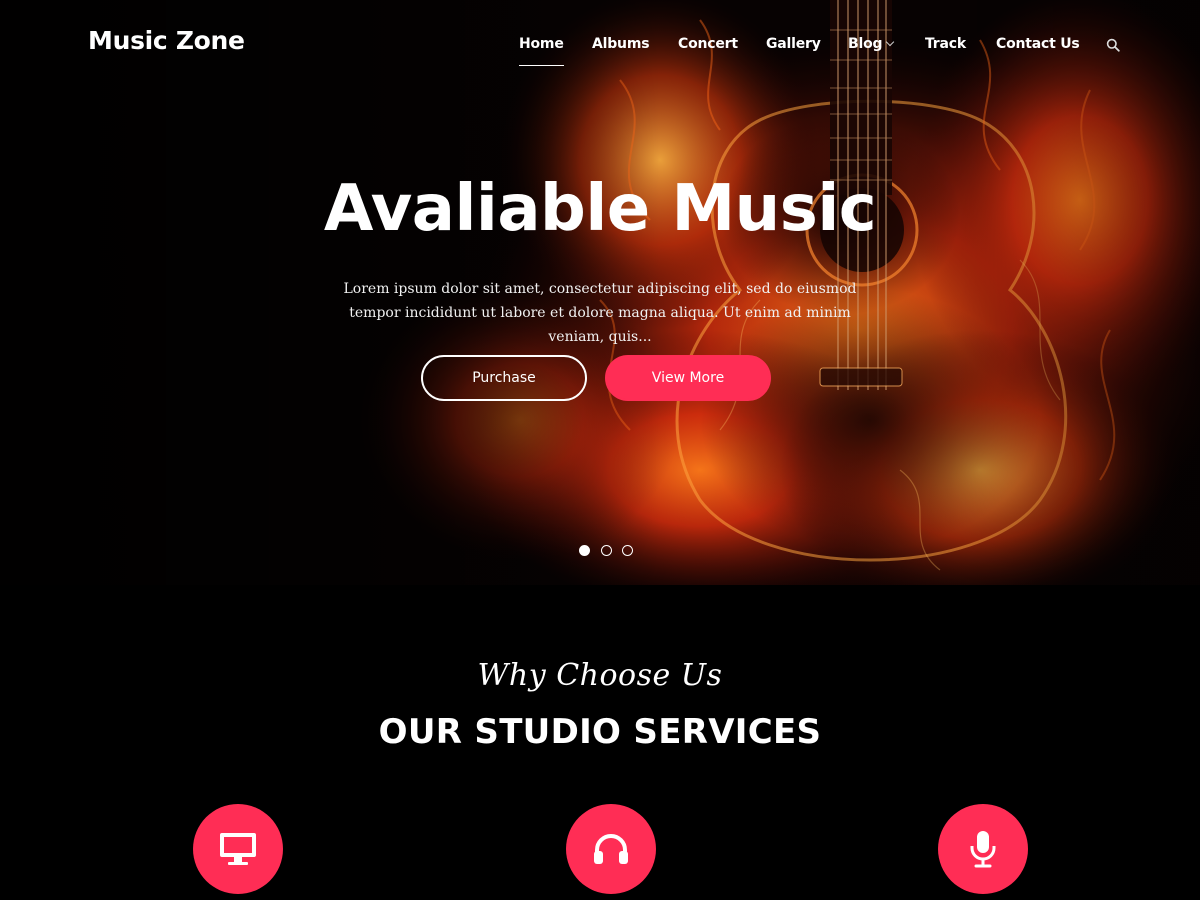 This screenshot has height=900, width=1200. I want to click on headphones-icon, so click(611, 849).